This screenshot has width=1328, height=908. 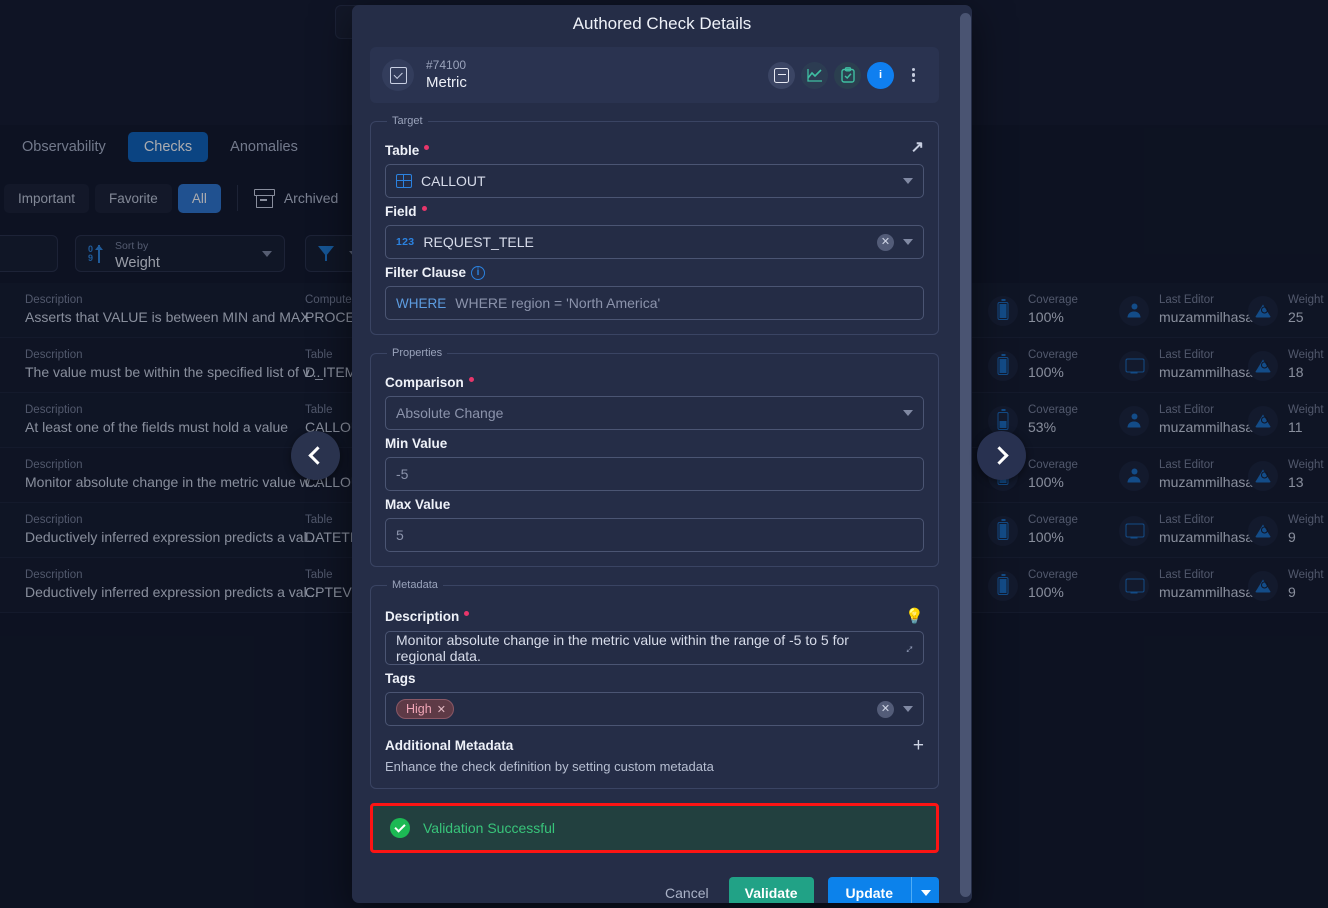 I want to click on dialog-scrollbar, so click(x=965, y=455).